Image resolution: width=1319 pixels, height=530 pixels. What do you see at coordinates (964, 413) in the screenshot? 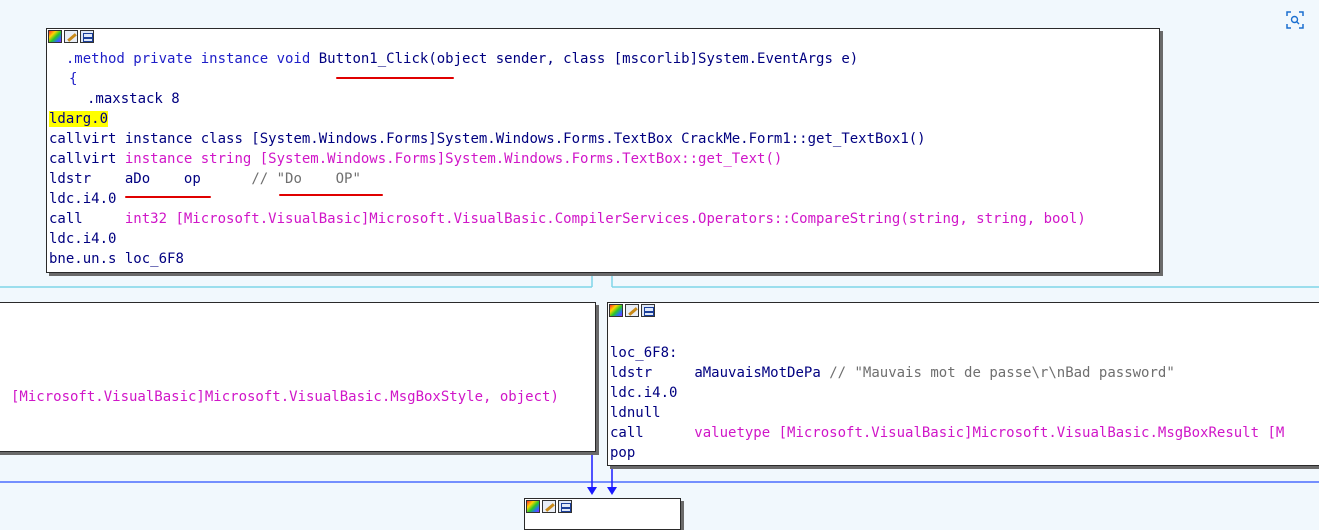
I see `instr-ldnull: ldnull` at bounding box center [964, 413].